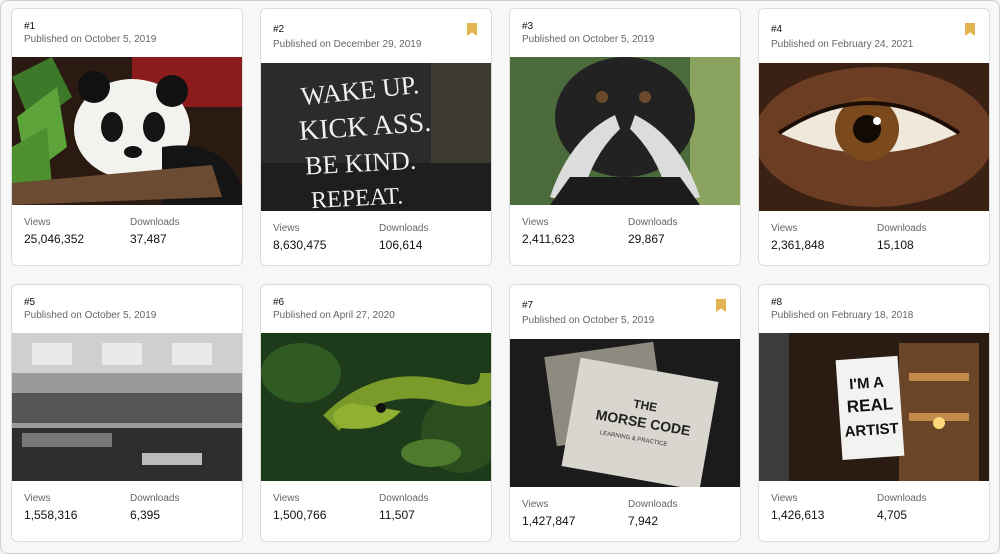  I want to click on downloads-value: 4,705, so click(892, 515).